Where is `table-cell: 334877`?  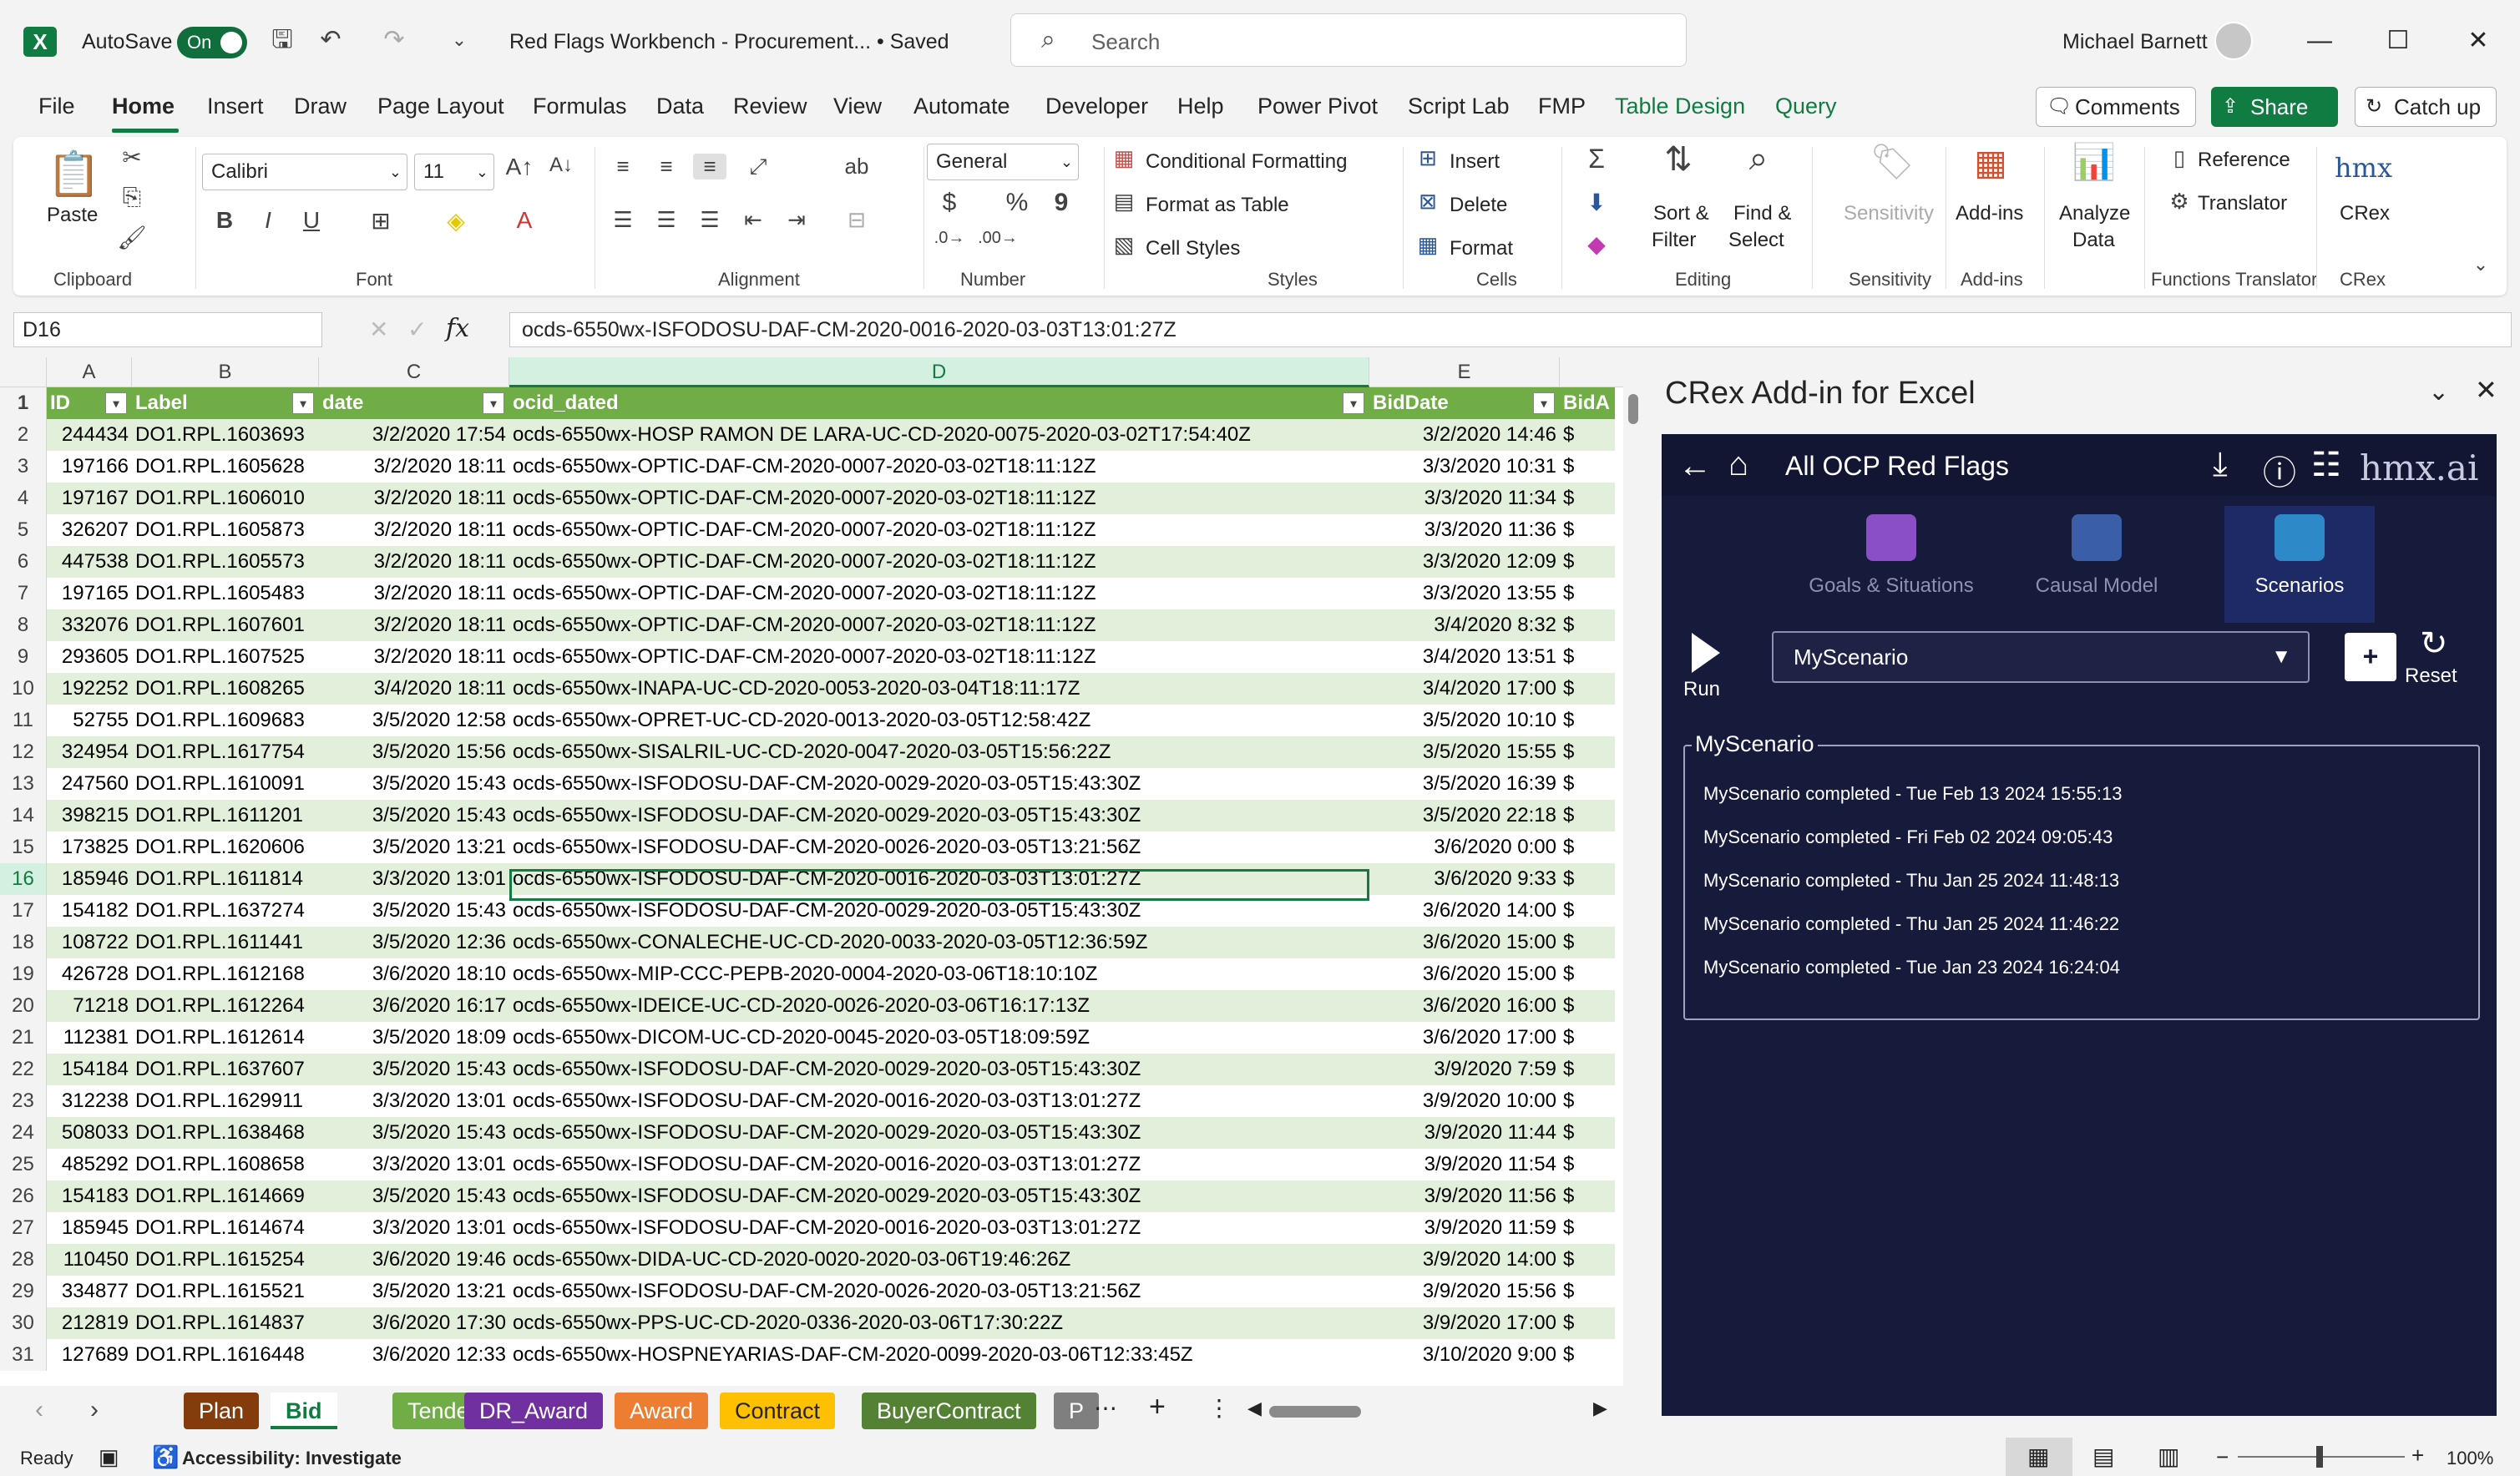
table-cell: 334877 is located at coordinates (89, 1291).